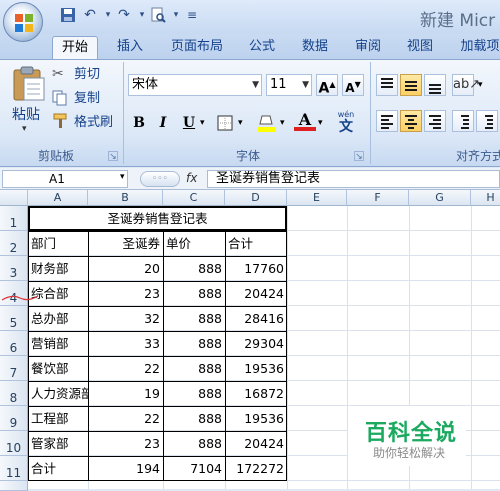 The height and width of the screenshot is (491, 500). What do you see at coordinates (113, 156) in the screenshot?
I see `clipboard-launcher-icon: ↘` at bounding box center [113, 156].